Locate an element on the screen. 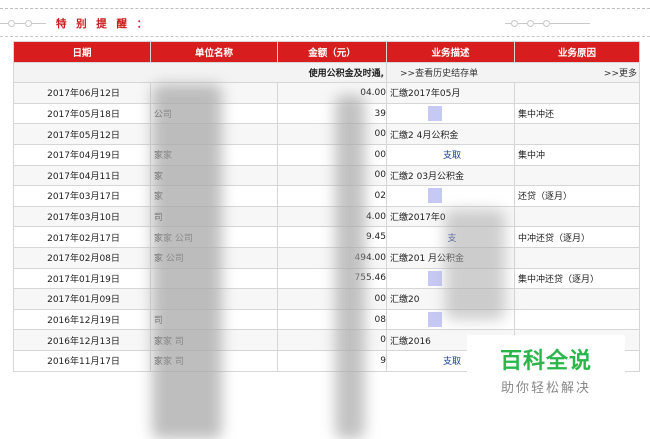 The width and height of the screenshot is (650, 439). watermark-logo: 百科全说 助你轻松解决 is located at coordinates (546, 374).